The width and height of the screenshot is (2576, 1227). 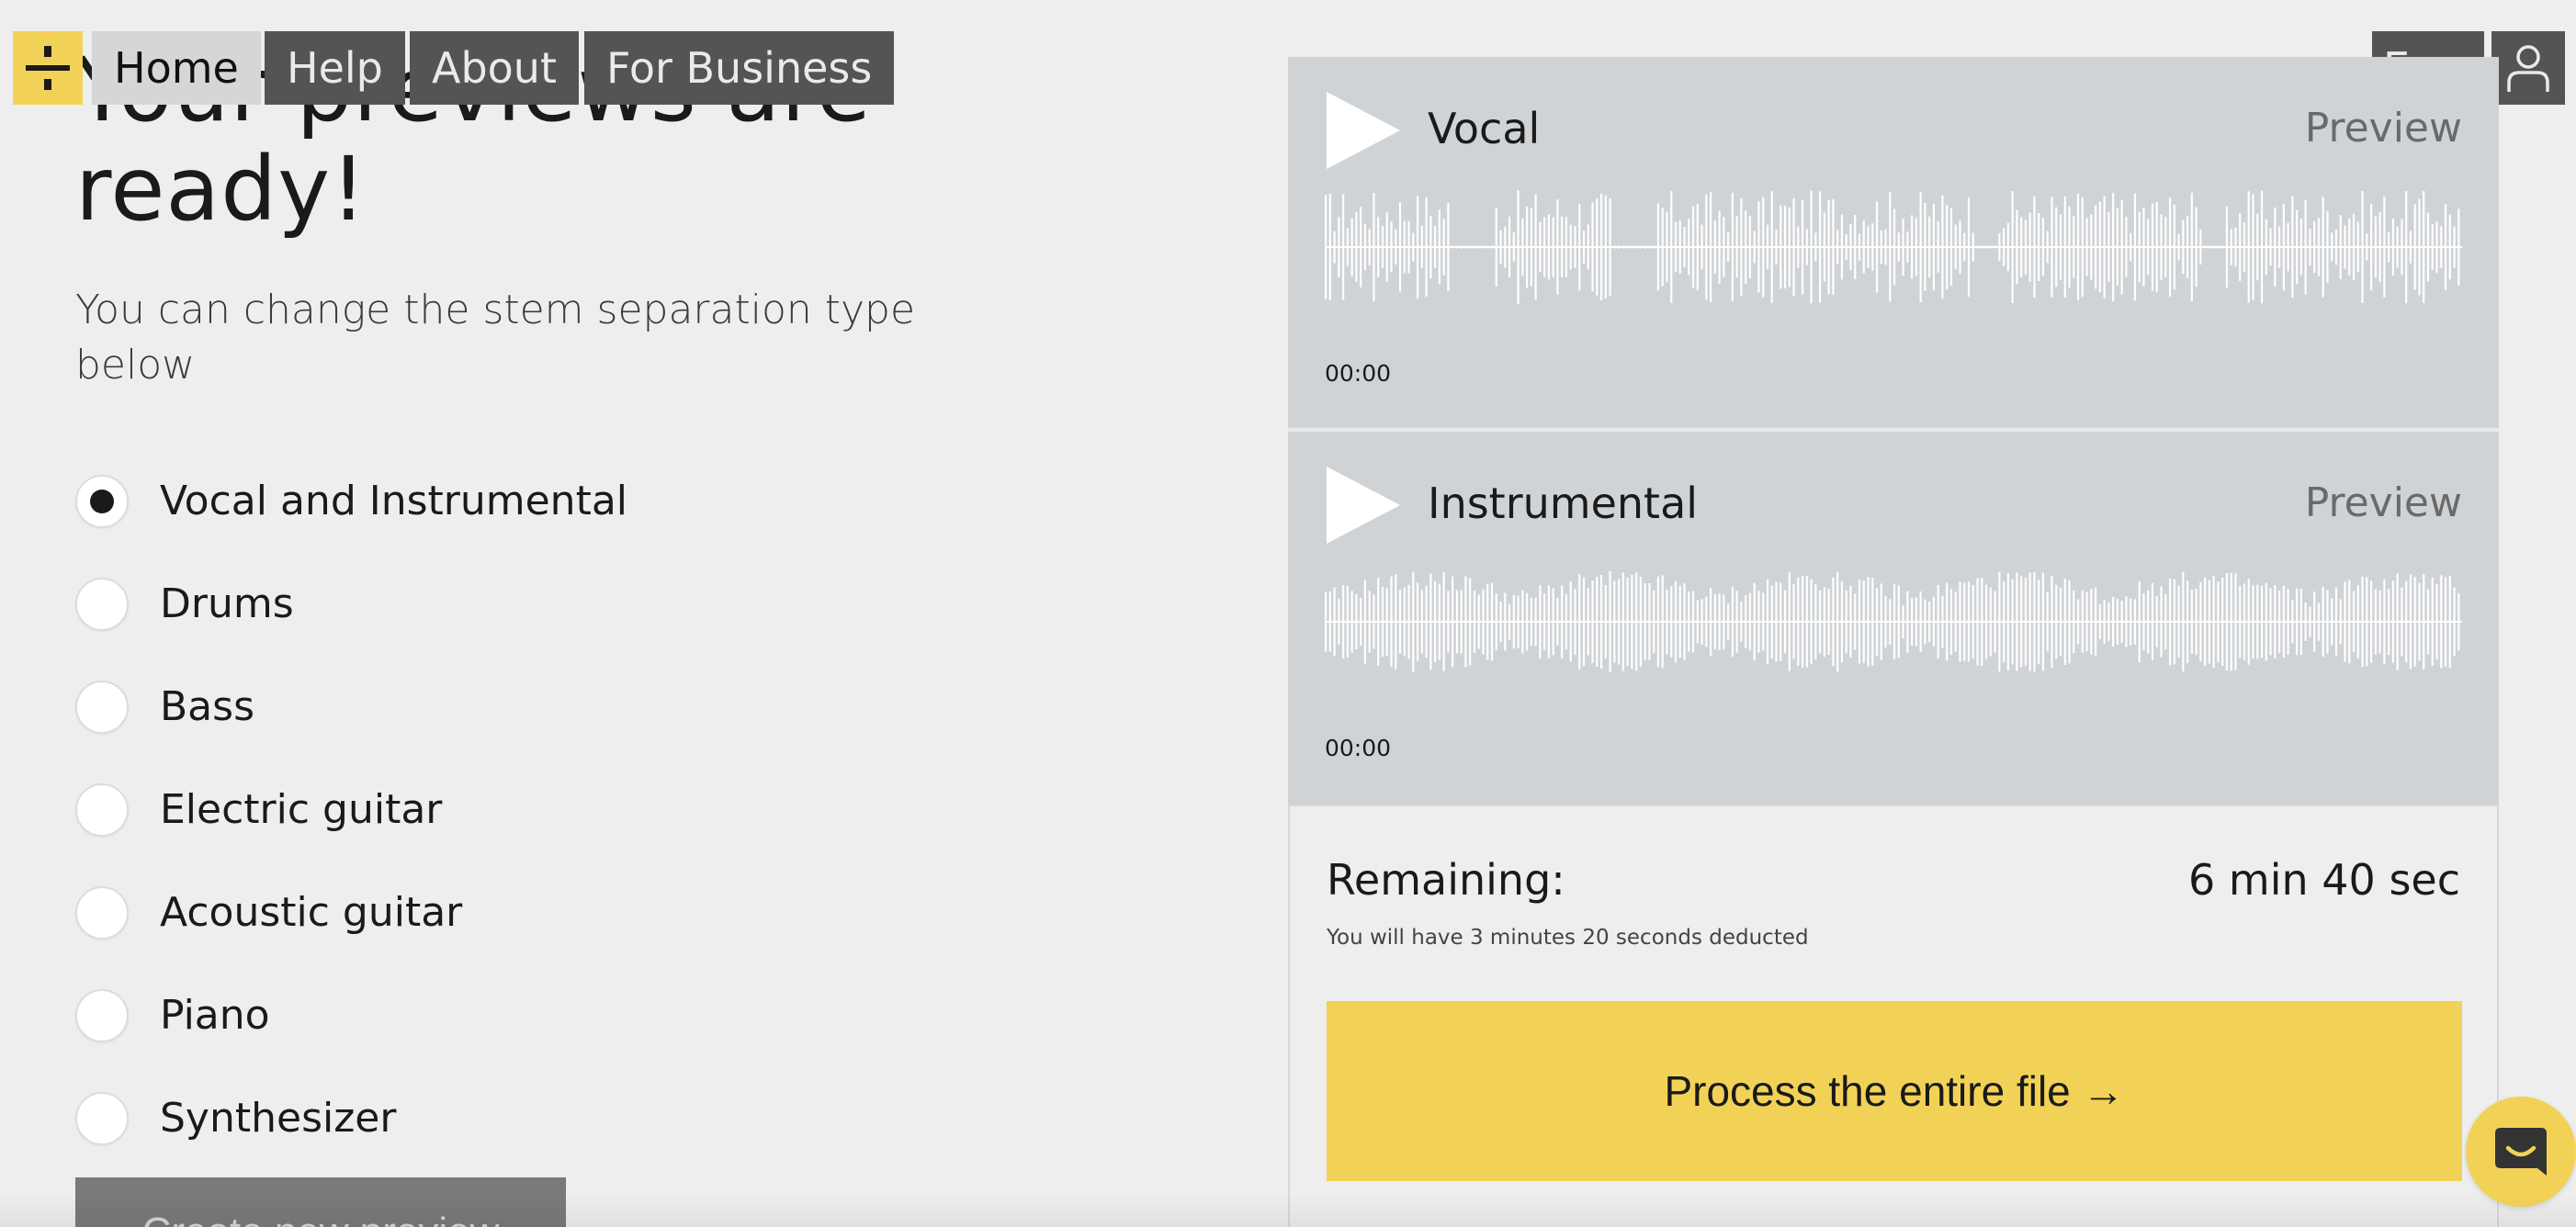 I want to click on option-label: Vocal and Instrumental, so click(x=394, y=501).